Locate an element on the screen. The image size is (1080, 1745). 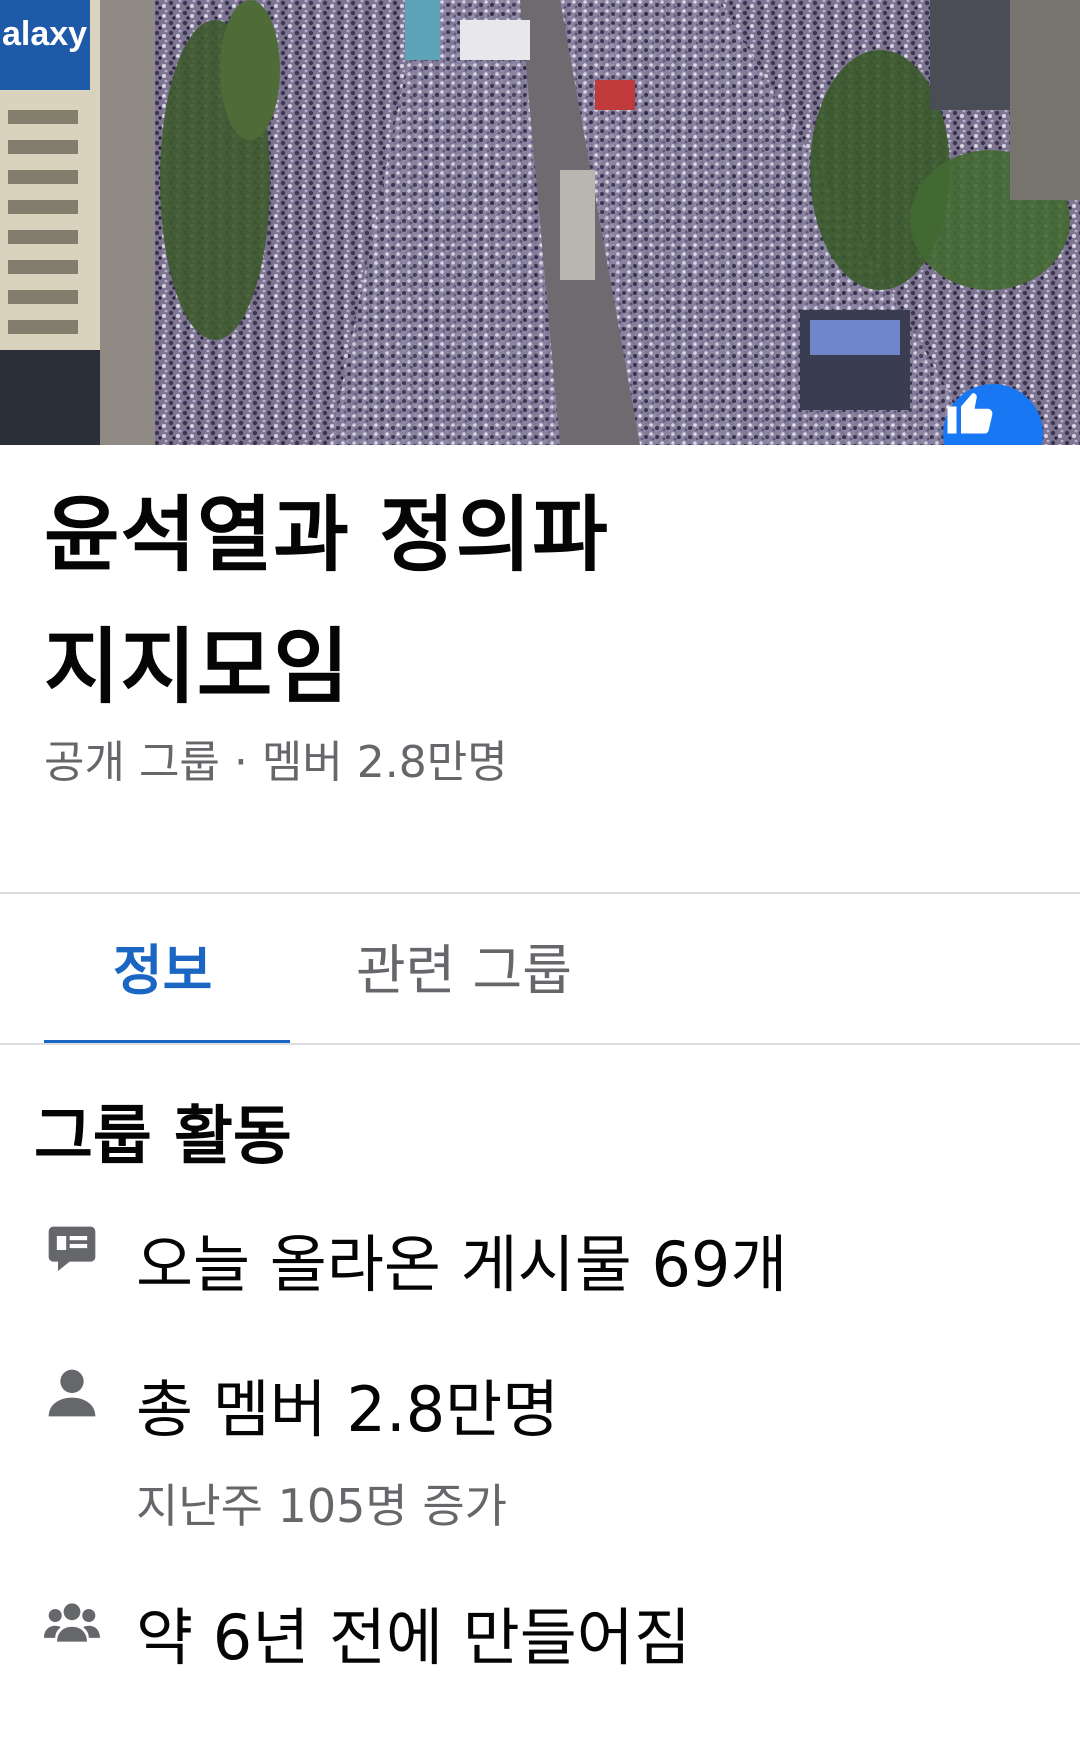
tabs-divider is located at coordinates (540, 1044).